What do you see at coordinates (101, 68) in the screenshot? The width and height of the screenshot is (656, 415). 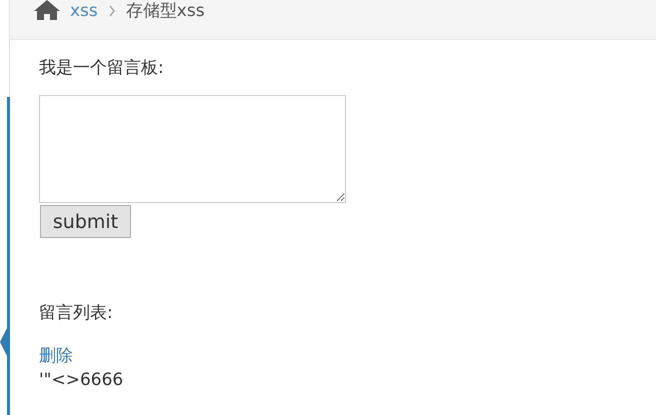 I see `form-label: 我是一个留言板:` at bounding box center [101, 68].